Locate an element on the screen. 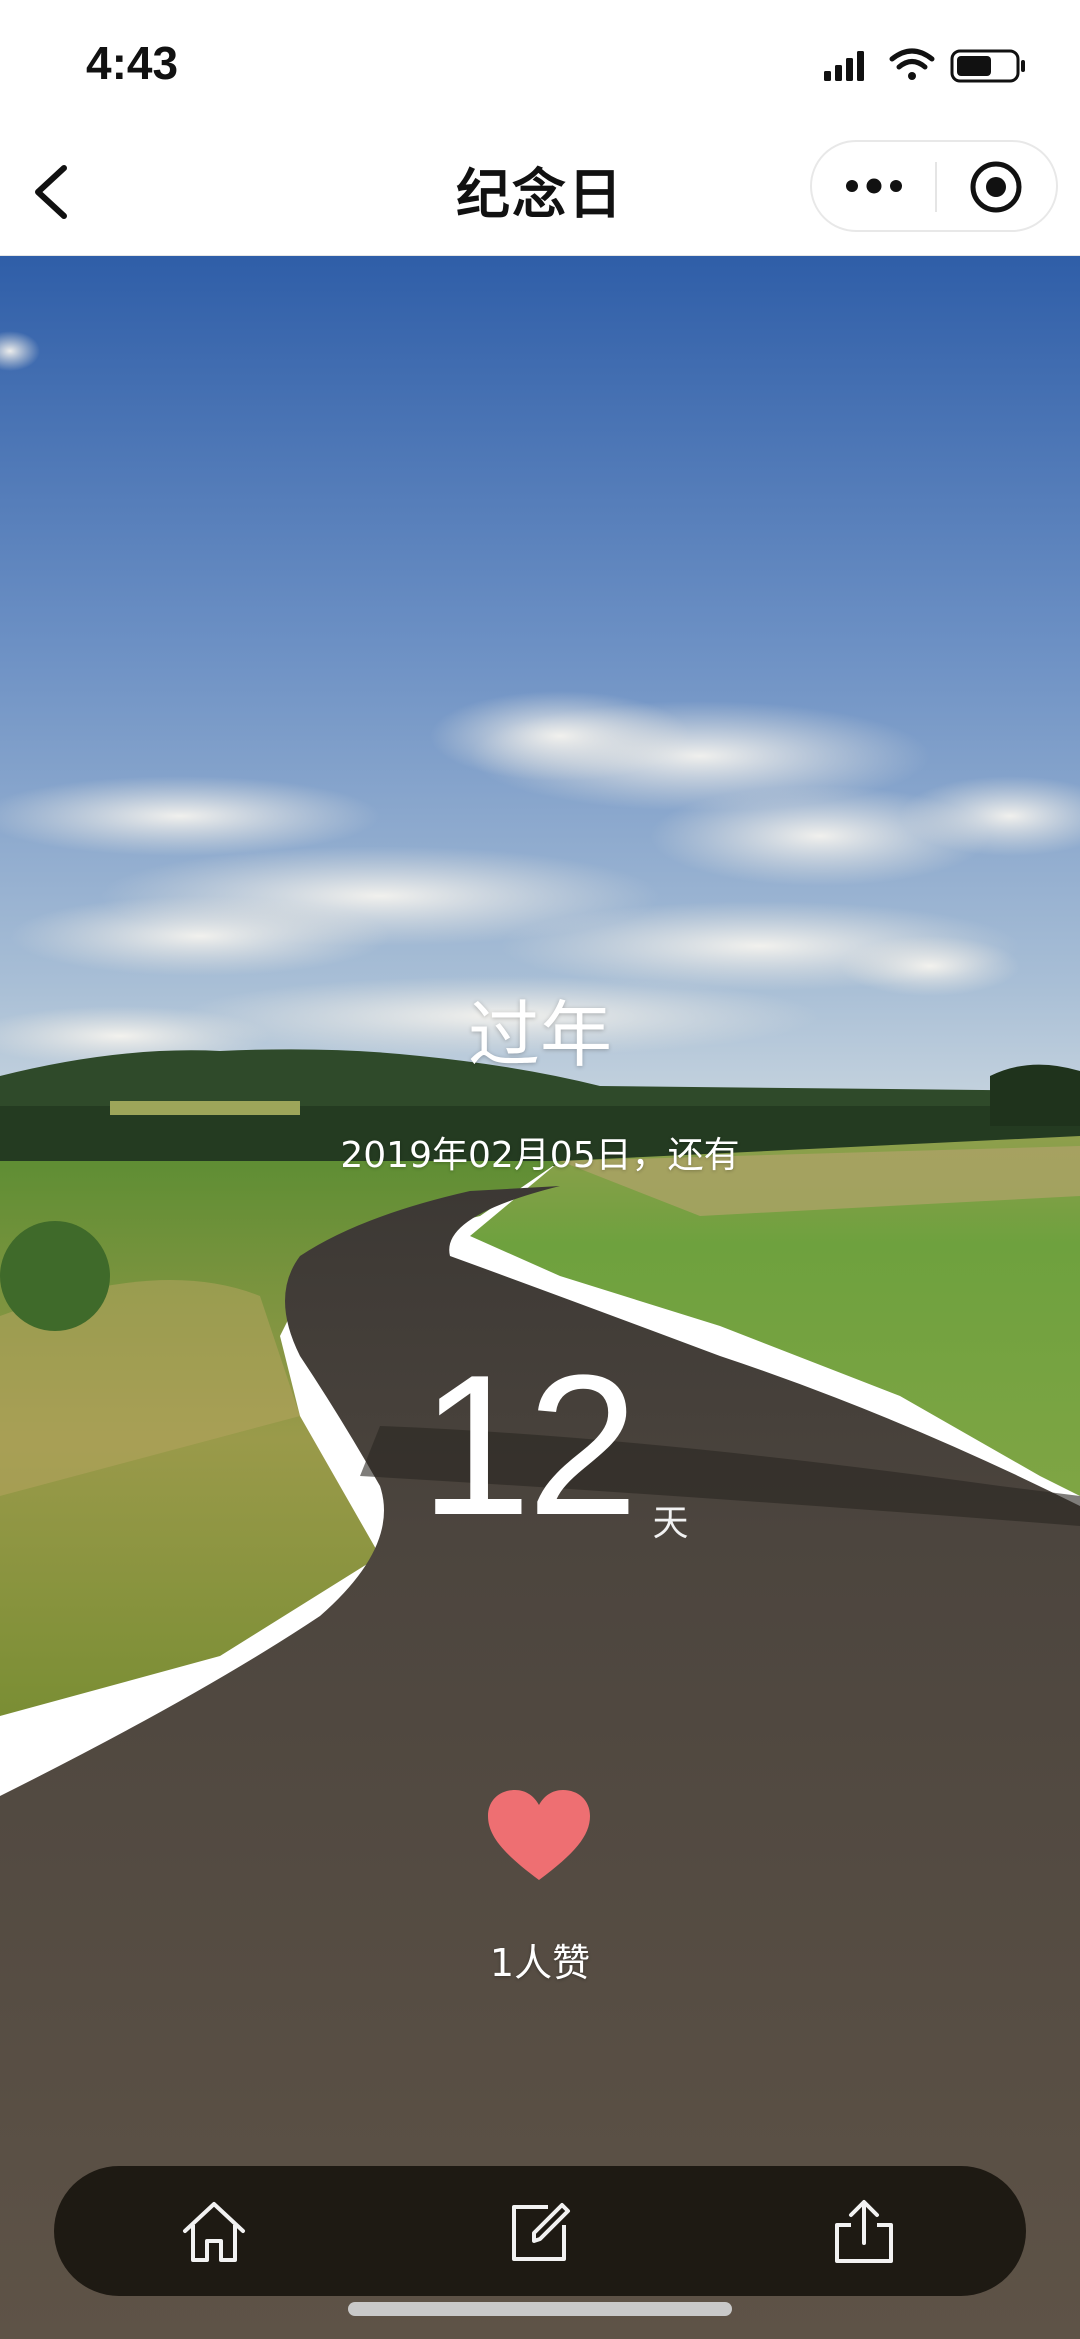 Image resolution: width=1080 pixels, height=2339 pixels. countdown-days-unit: 天 is located at coordinates (670, 1523).